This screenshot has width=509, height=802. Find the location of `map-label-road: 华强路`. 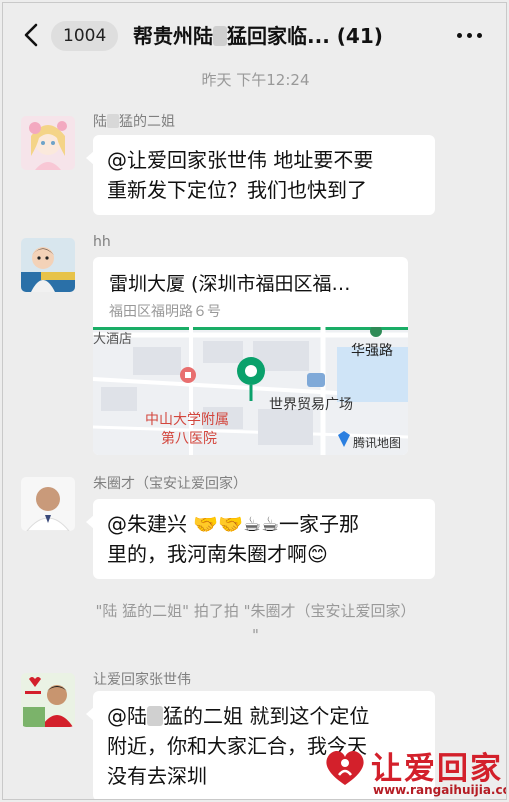

map-label-road: 华强路 is located at coordinates (372, 350).